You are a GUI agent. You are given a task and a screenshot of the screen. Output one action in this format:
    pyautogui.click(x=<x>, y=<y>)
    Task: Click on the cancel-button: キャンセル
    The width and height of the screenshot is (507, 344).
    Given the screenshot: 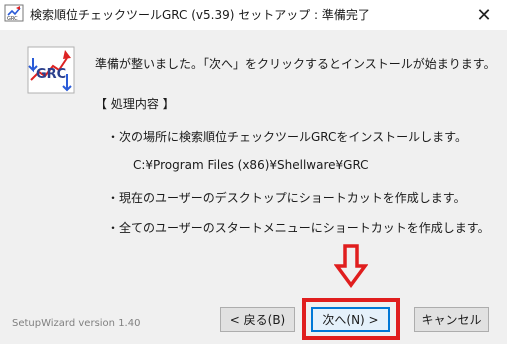 What is the action you would take?
    pyautogui.click(x=451, y=319)
    